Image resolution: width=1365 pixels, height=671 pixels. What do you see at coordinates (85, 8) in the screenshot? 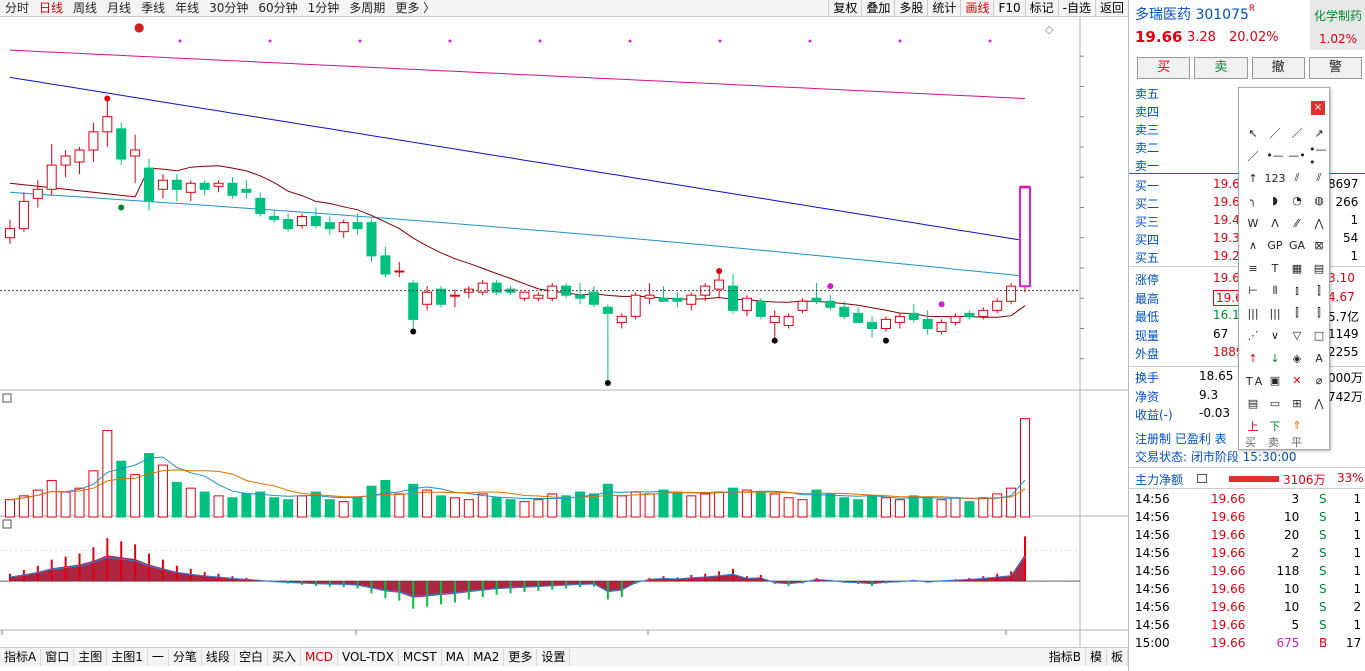
I see `period-tab-2: 周线` at bounding box center [85, 8].